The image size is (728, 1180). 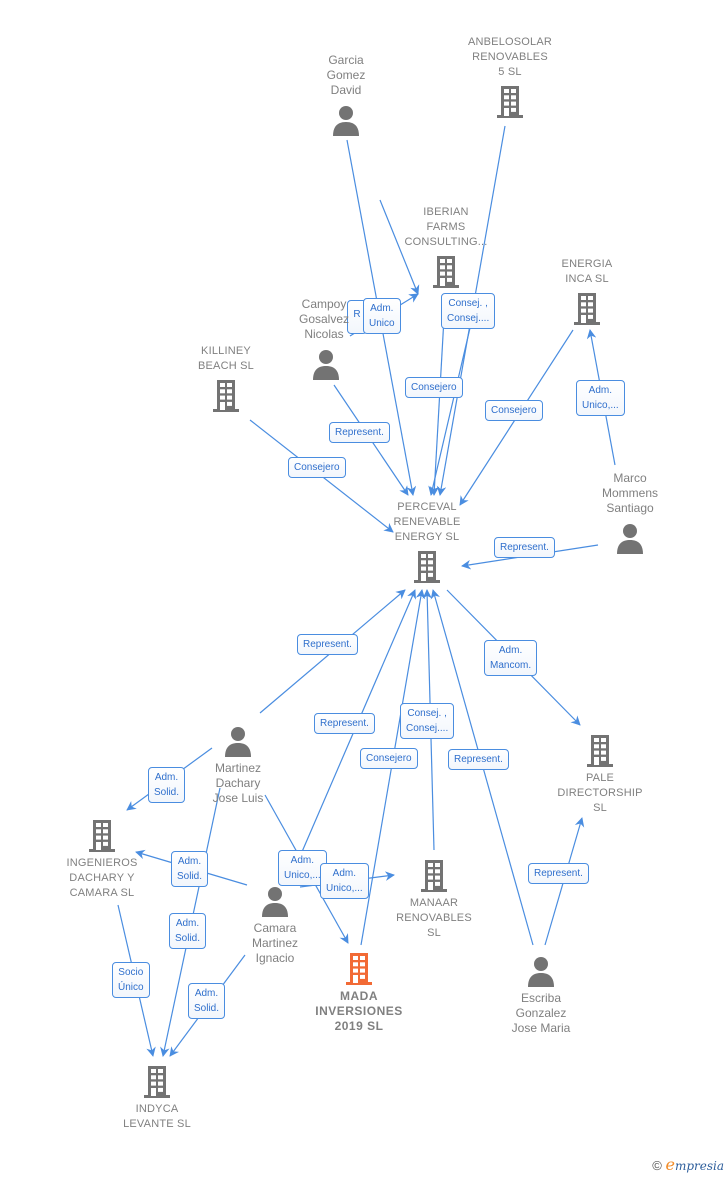 I want to click on node-label-martinez: Martinez Dachary Jose Luis, so click(x=238, y=783).